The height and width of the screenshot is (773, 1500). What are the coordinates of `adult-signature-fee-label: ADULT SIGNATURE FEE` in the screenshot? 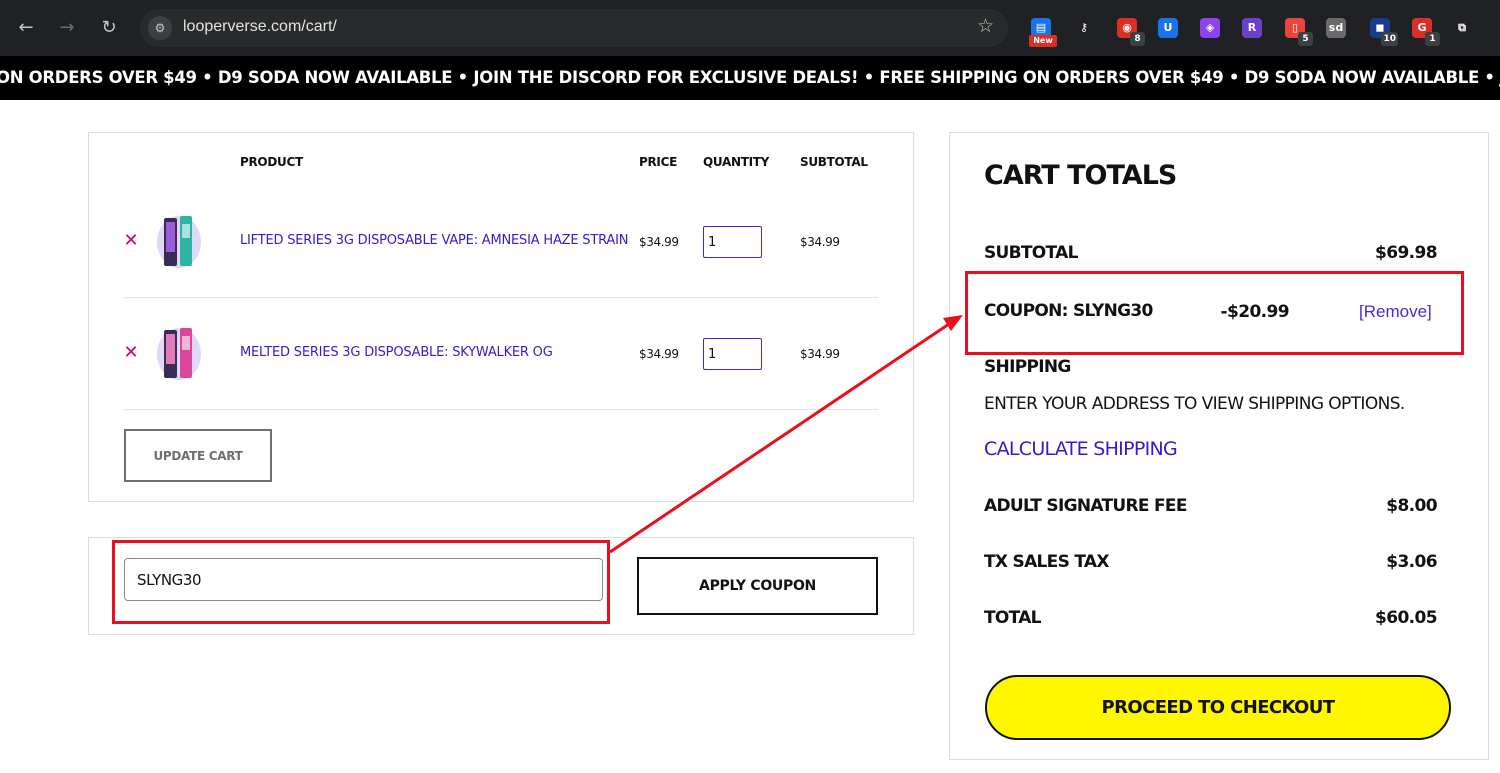 It's located at (1085, 506).